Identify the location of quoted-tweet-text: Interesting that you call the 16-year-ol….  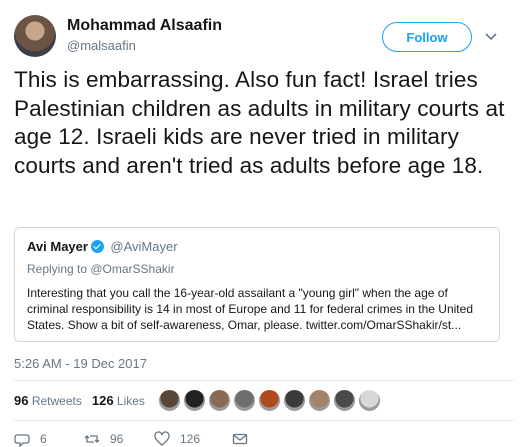
(250, 309).